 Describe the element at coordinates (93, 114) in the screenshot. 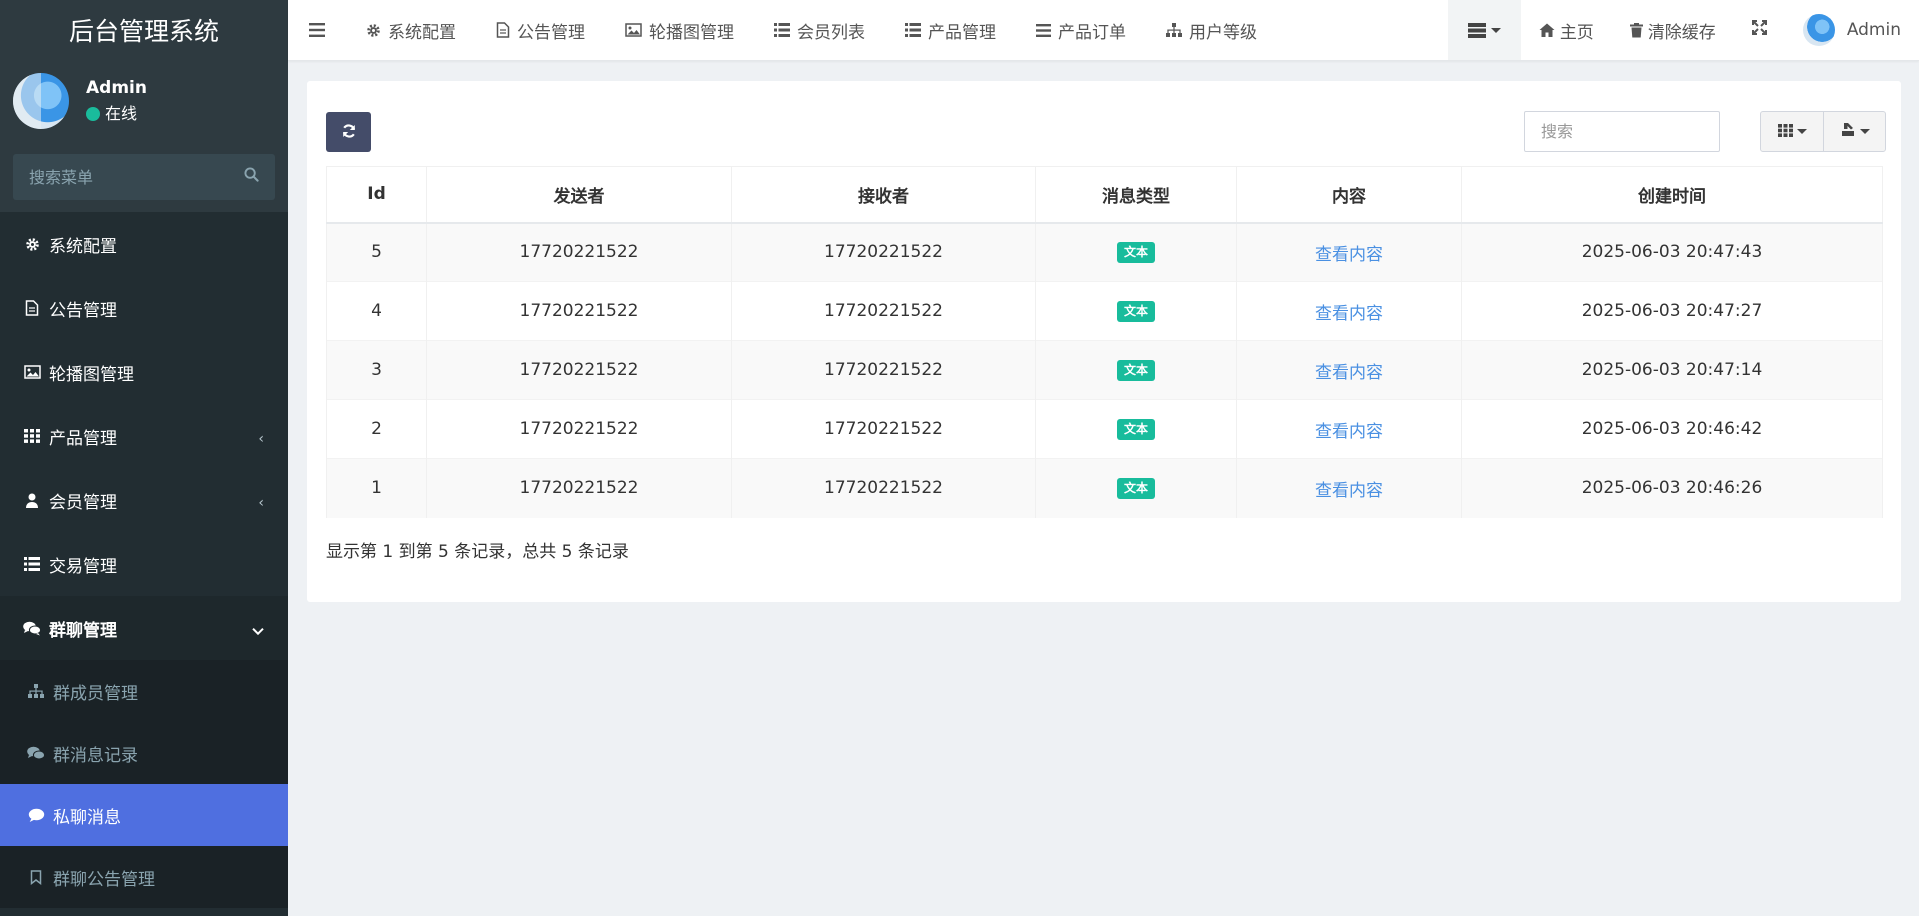

I see `online-dot-icon` at that location.